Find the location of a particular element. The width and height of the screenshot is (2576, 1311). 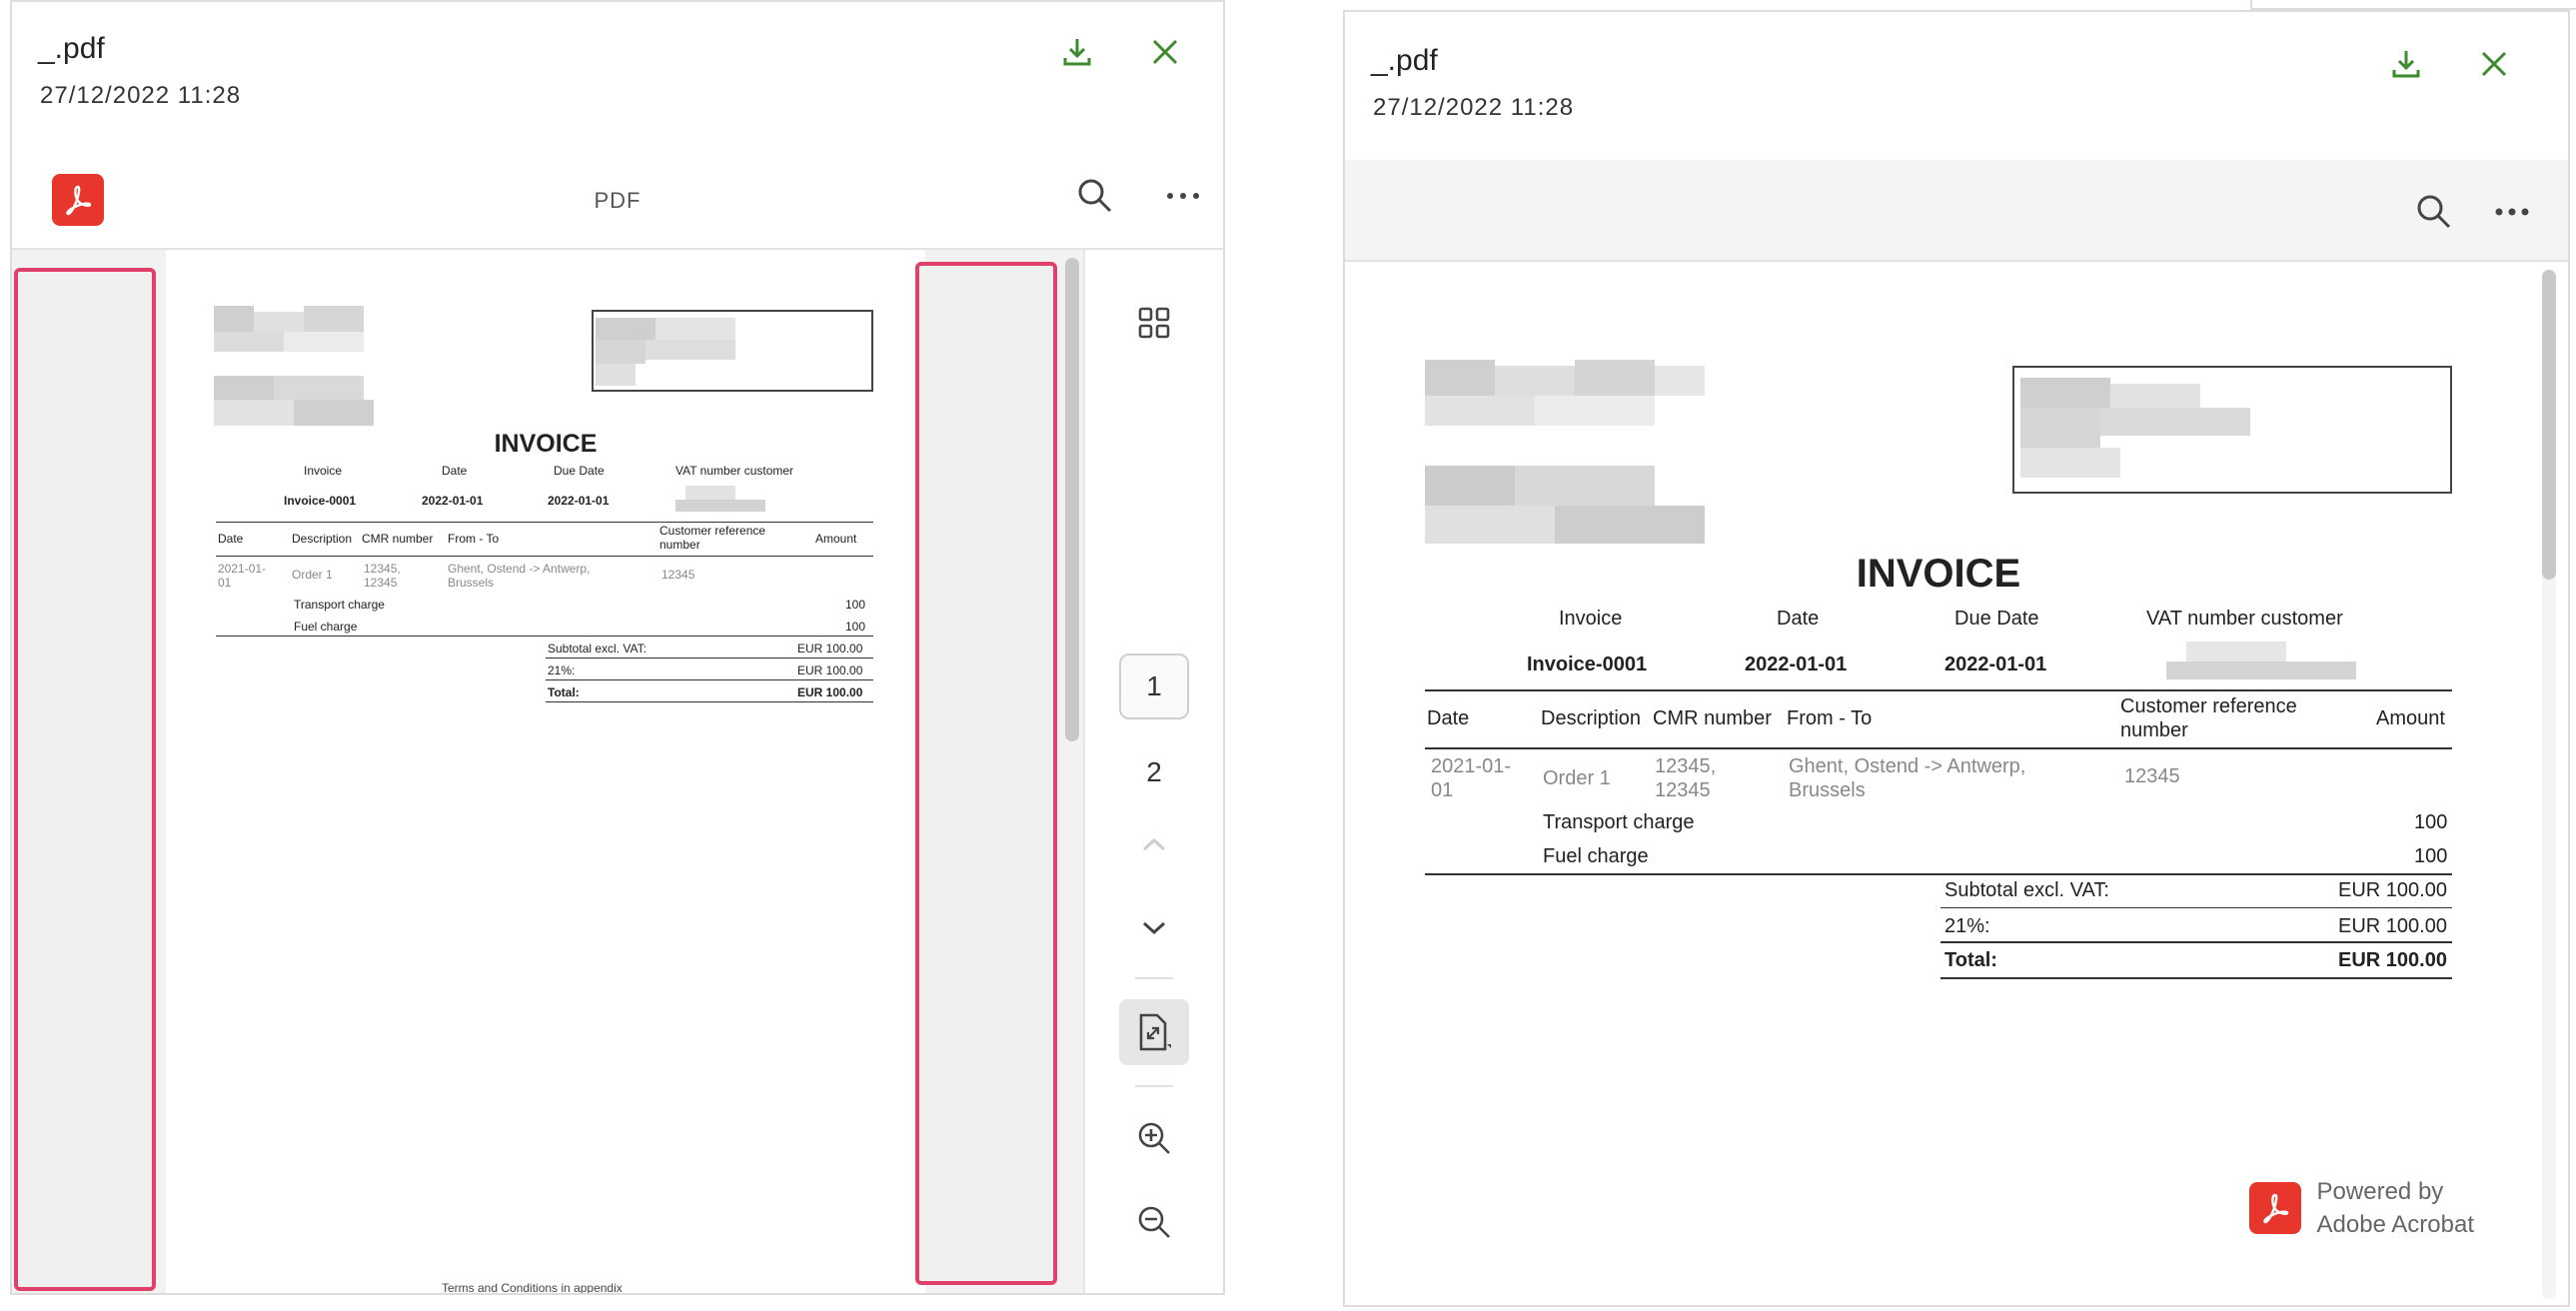

fit-page-button is located at coordinates (1154, 1032).